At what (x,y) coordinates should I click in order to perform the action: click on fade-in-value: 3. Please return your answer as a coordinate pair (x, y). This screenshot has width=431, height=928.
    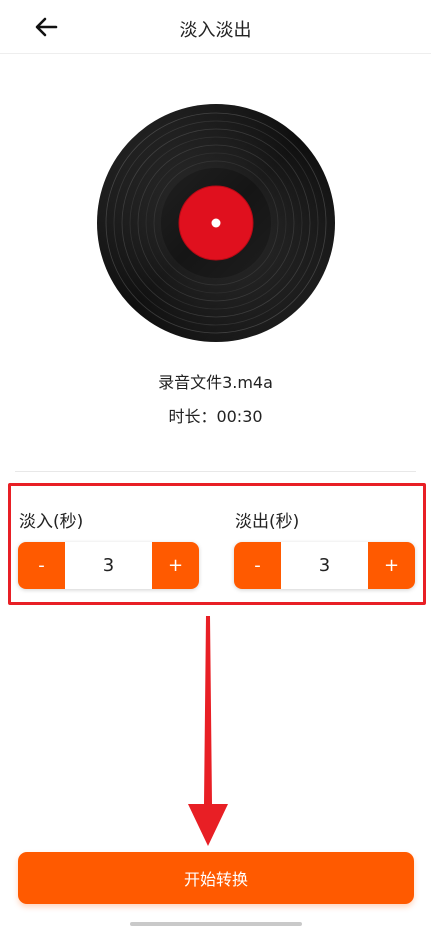
    Looking at the image, I should click on (108, 565).